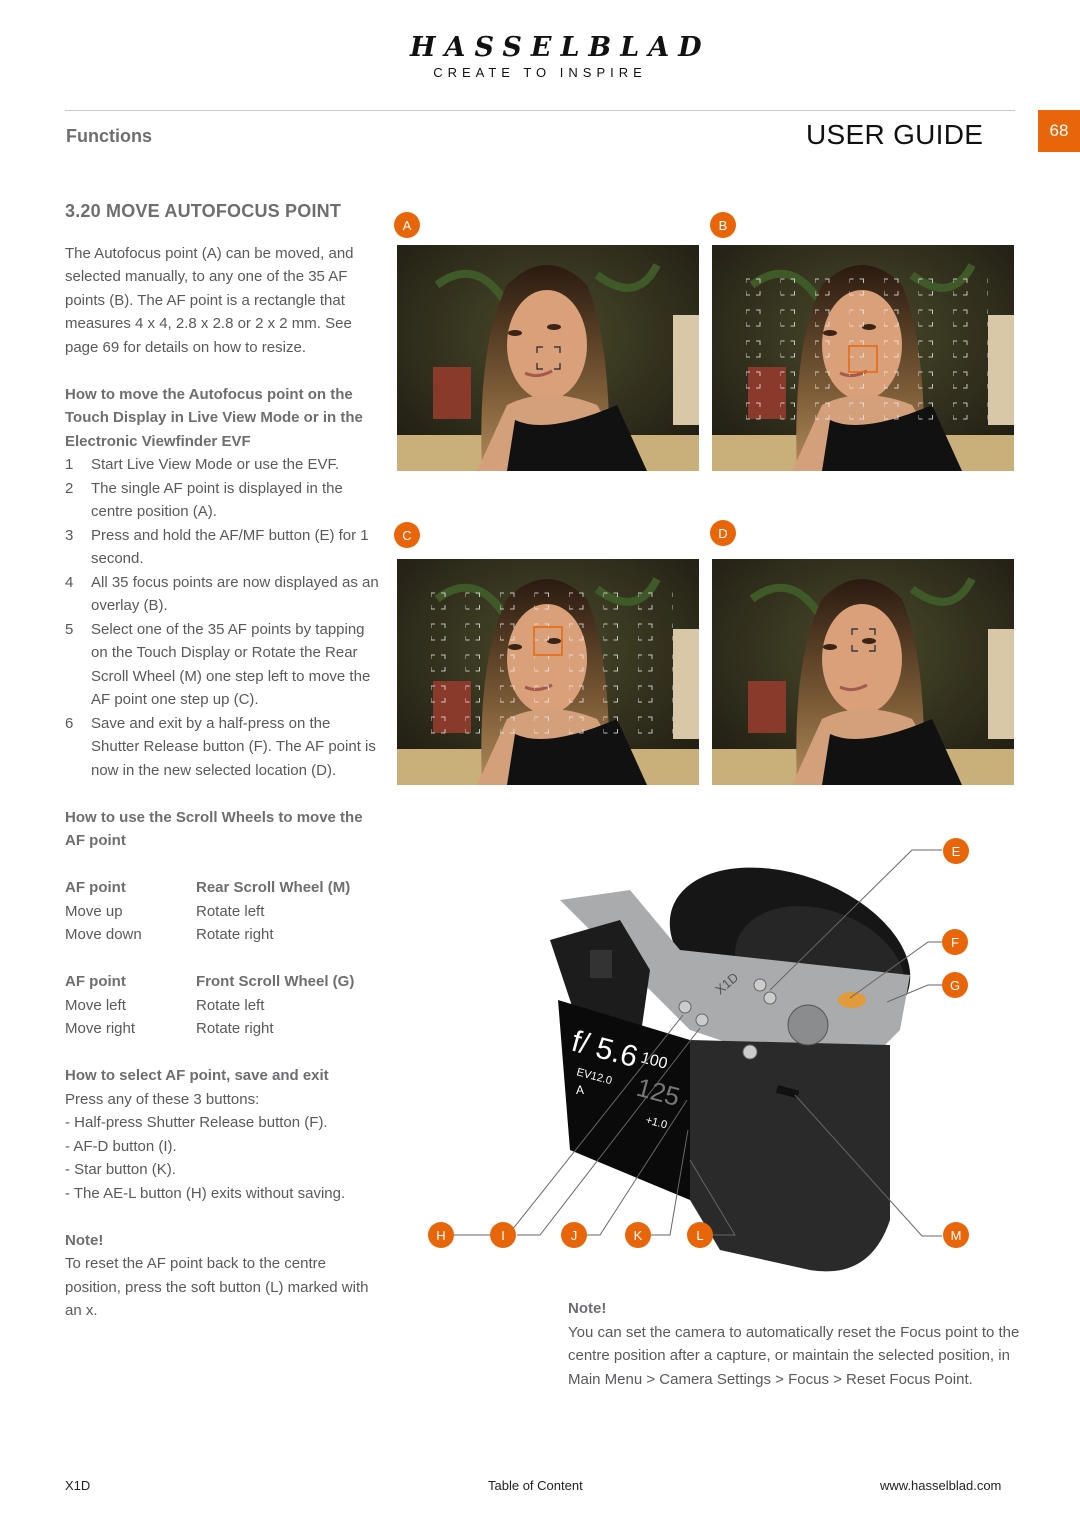 This screenshot has width=1080, height=1527. Describe the element at coordinates (407, 535) in the screenshot. I see `figure-label-c: C` at that location.